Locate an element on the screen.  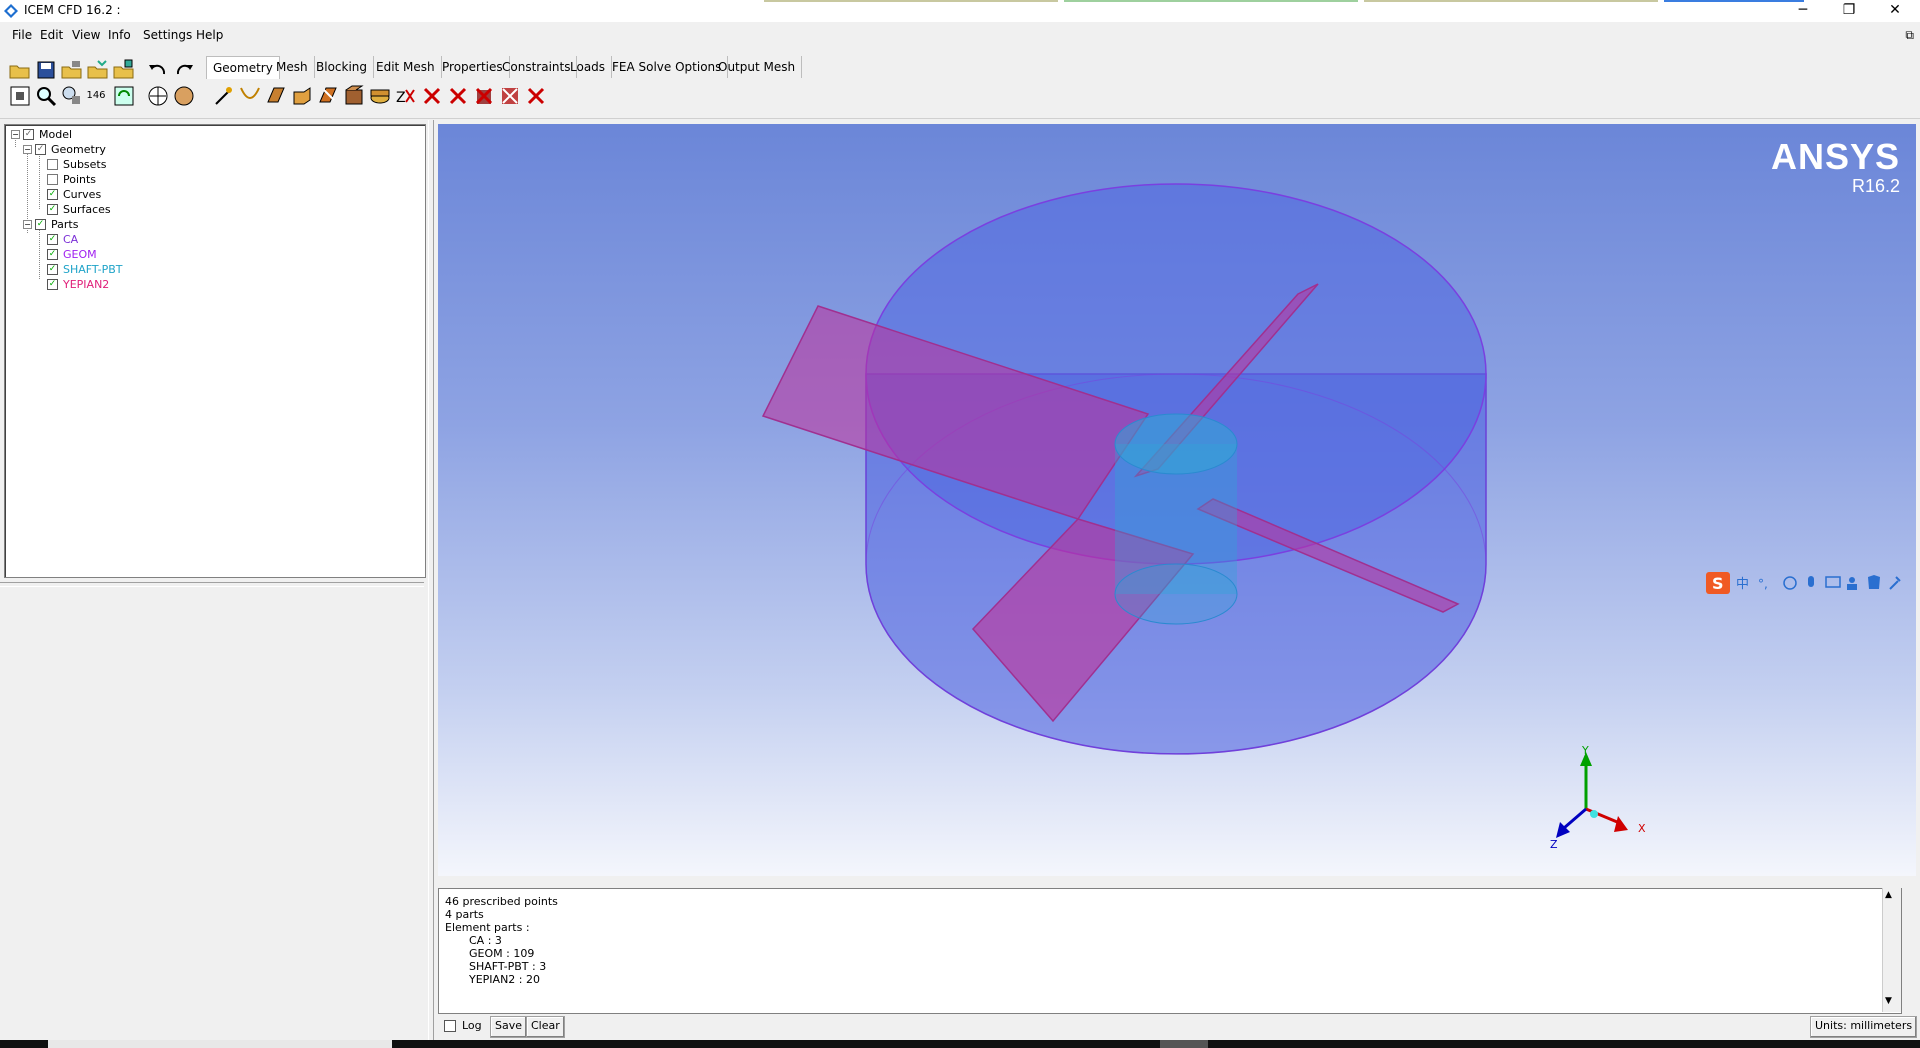
tree-part-item: ✓ SHAFT-PBT is located at coordinates (85, 269).